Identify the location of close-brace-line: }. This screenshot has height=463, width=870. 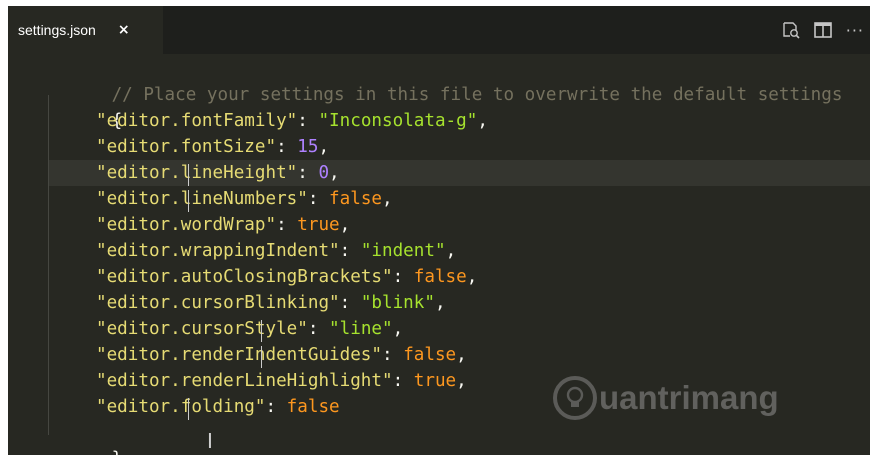
(85, 437).